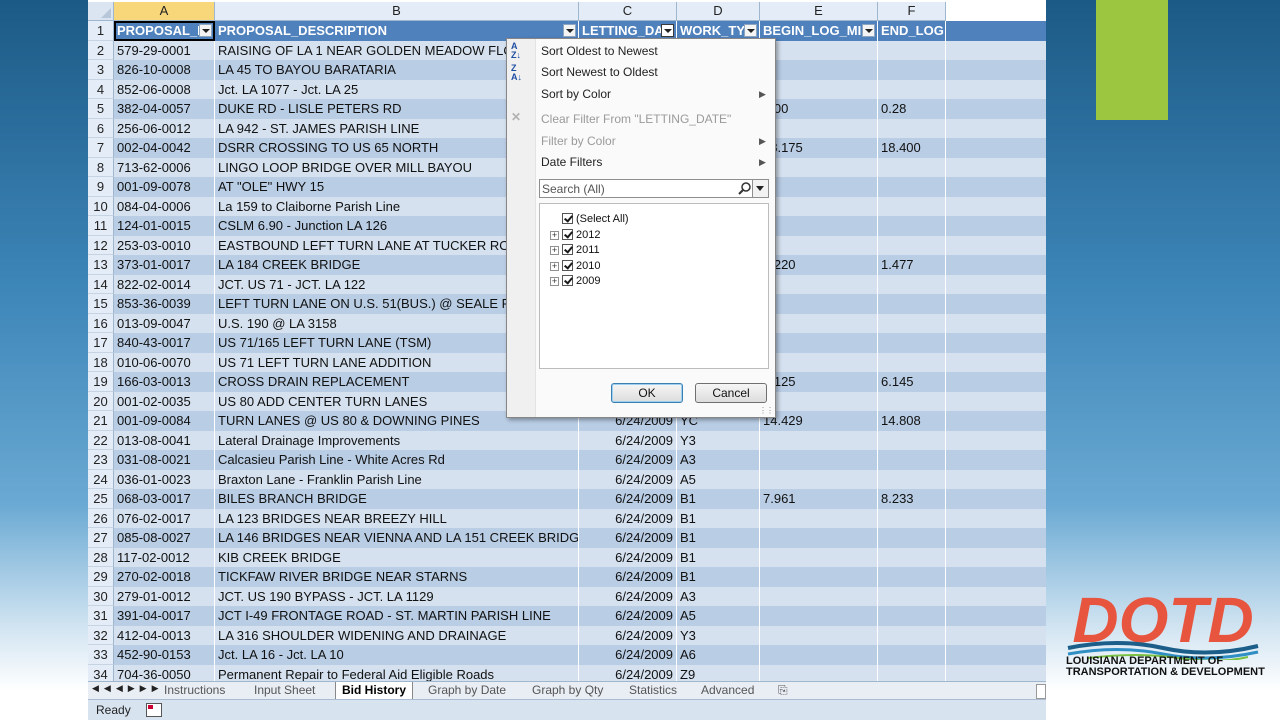  I want to click on row-header: 20, so click(101, 401).